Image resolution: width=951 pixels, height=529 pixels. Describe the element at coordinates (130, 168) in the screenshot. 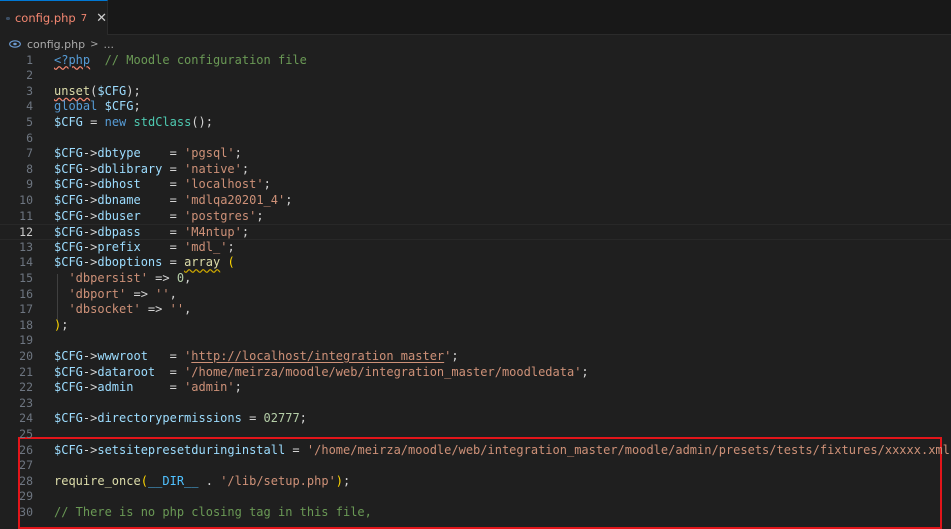

I see `code-token: dblibrary` at that location.